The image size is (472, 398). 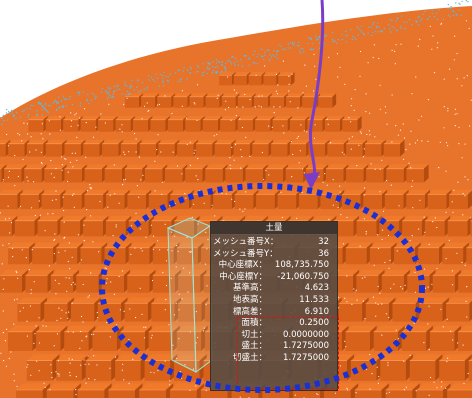 What do you see at coordinates (316, 311) in the screenshot?
I see `info-row-value: 6.910` at bounding box center [316, 311].